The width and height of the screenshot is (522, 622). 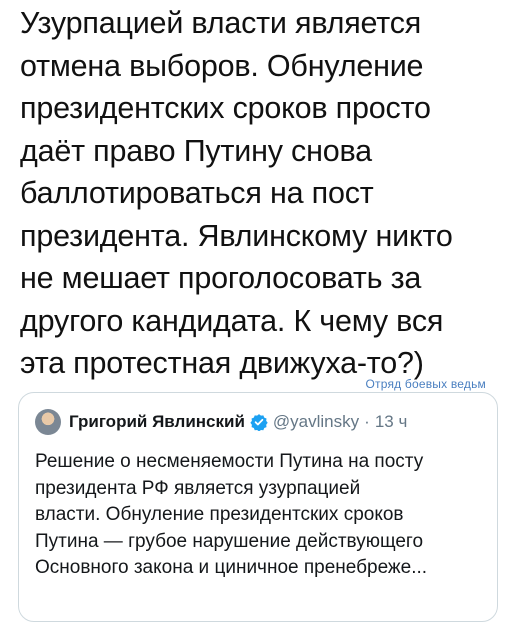 What do you see at coordinates (197, 193) in the screenshot?
I see `tweet-text-line: баллотироваться на пост` at bounding box center [197, 193].